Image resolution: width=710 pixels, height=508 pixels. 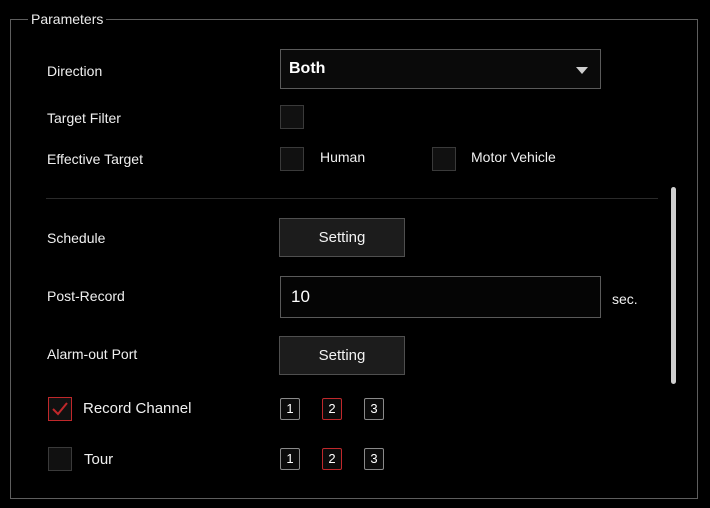 I want to click on direction-label: Direction, so click(x=75, y=71).